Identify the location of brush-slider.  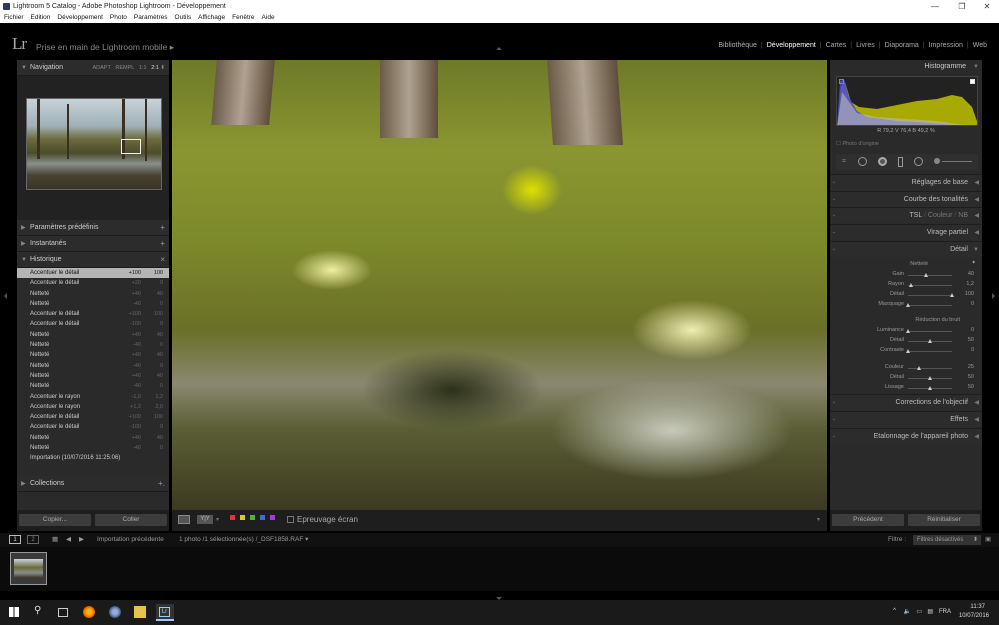
(957, 161).